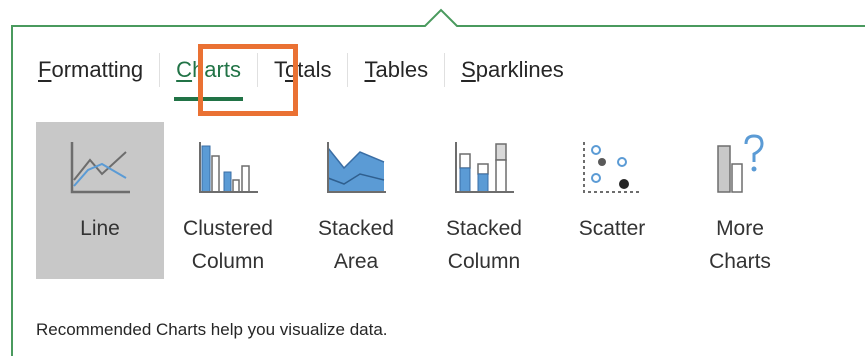 This screenshot has width=865, height=356. What do you see at coordinates (740, 245) in the screenshot?
I see `chart-option-label: More Charts` at bounding box center [740, 245].